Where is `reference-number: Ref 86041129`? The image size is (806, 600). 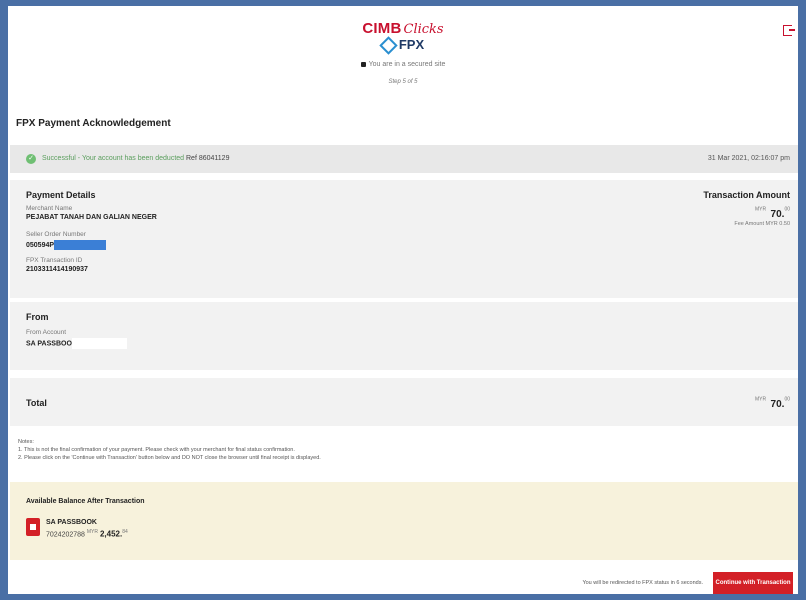
reference-number: Ref 86041129 is located at coordinates (208, 158).